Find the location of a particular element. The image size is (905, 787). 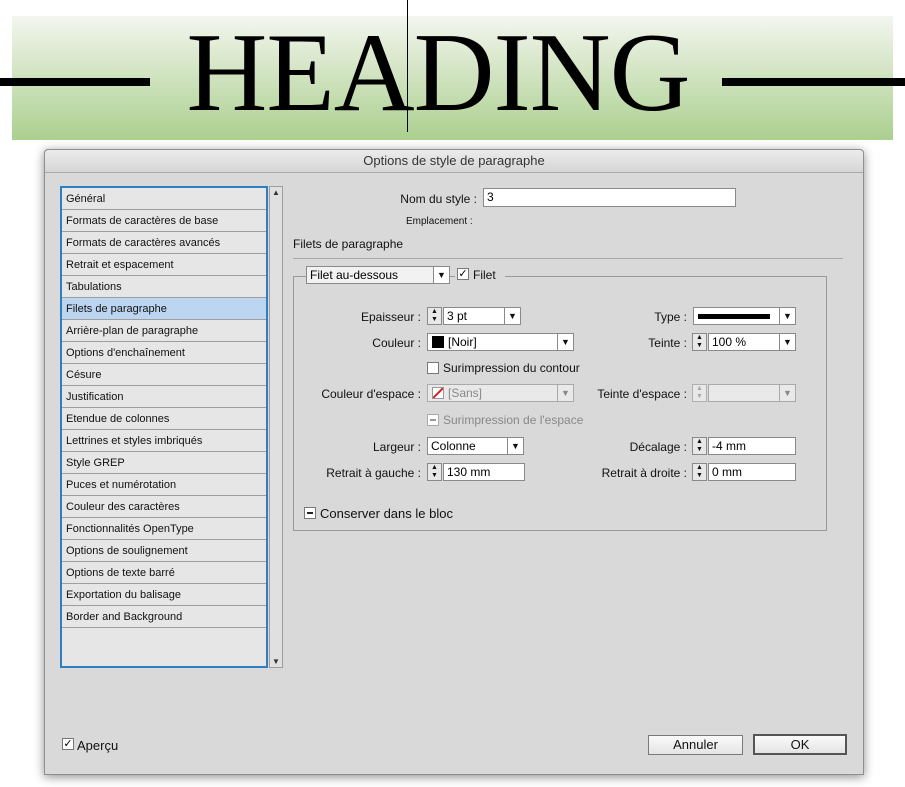

category-item: Border and Background is located at coordinates (164, 617).